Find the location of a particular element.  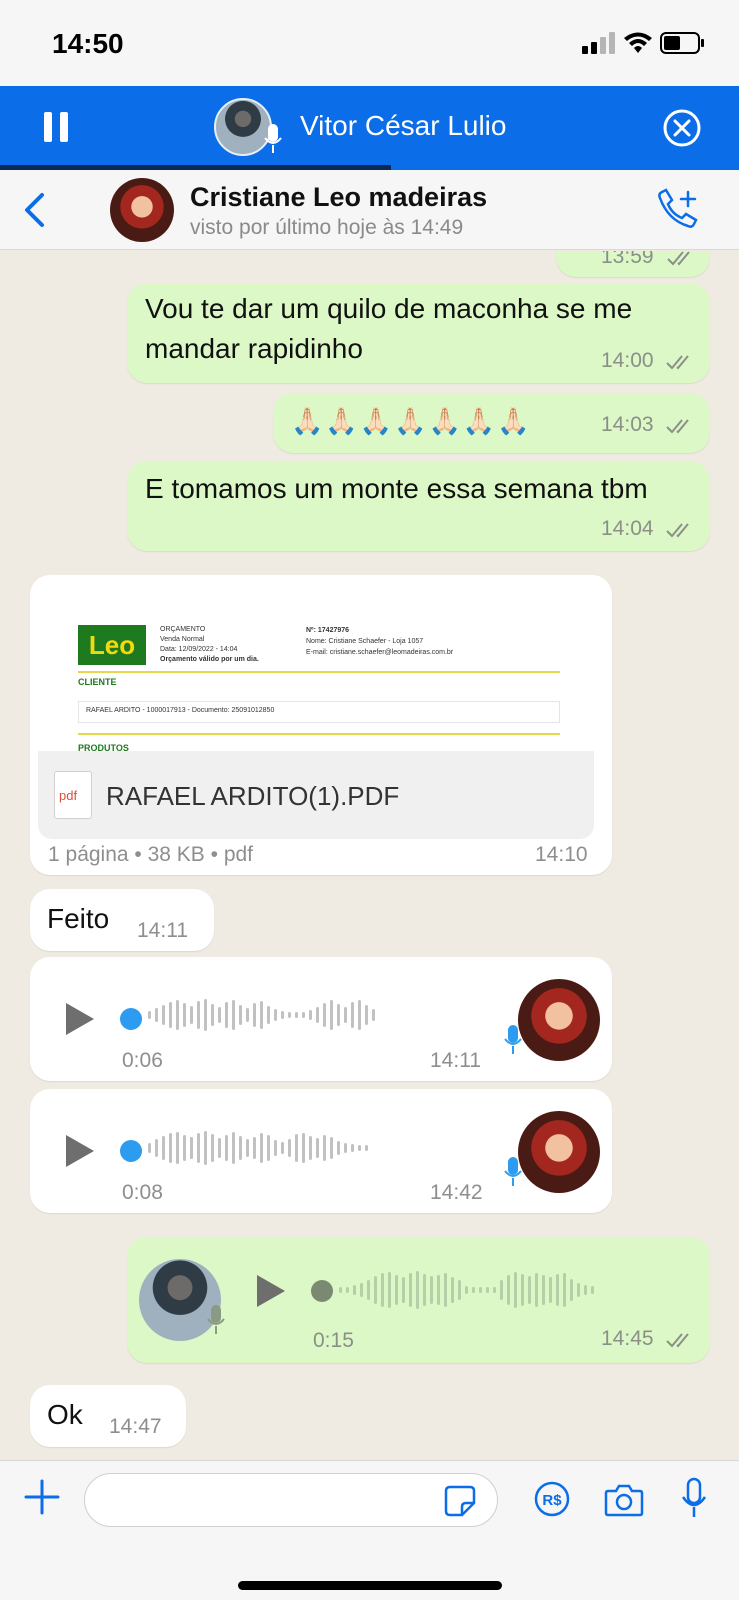

message-time: 14:45 is located at coordinates (627, 1338).